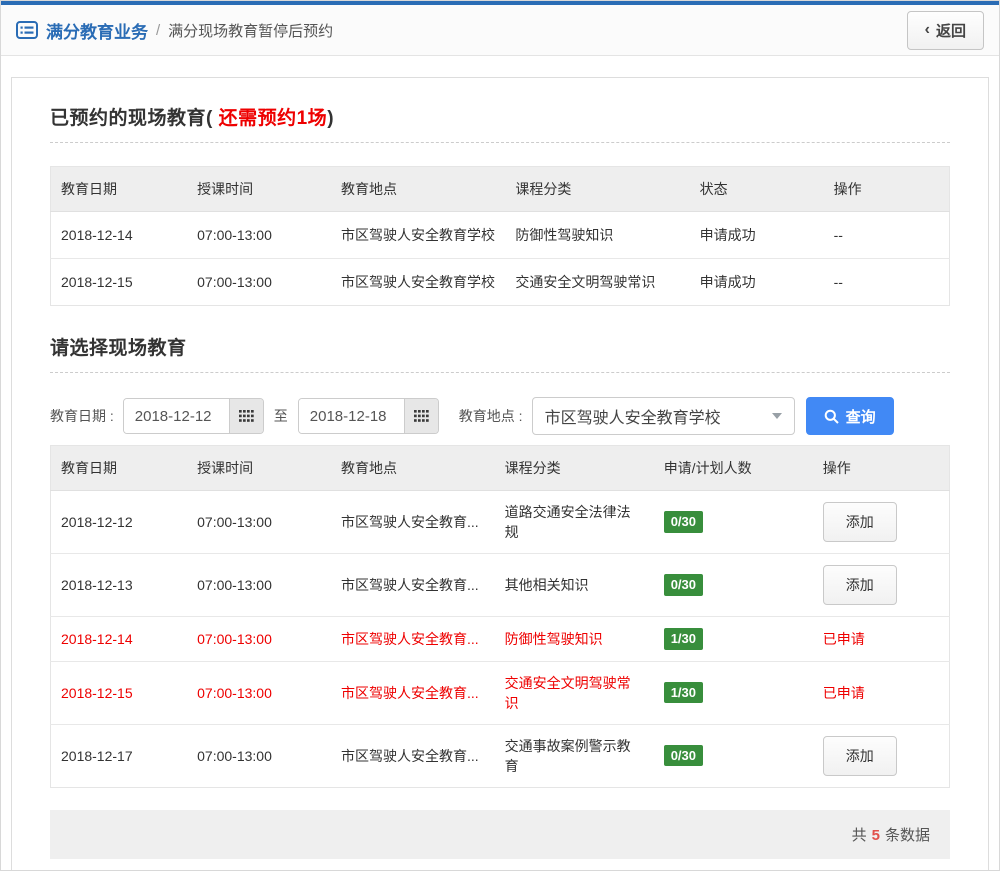 Image resolution: width=1000 pixels, height=871 pixels. I want to click on chevron-left-icon: ‹, so click(927, 29).